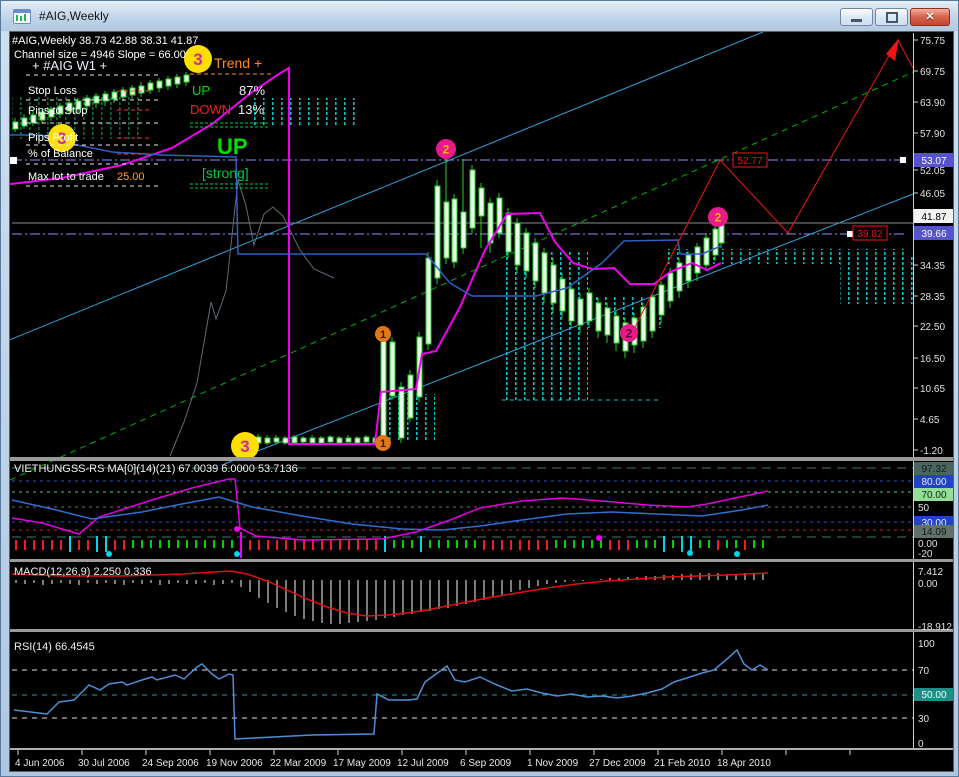 This screenshot has height=777, width=959. I want to click on svg-text: 70.00, so click(933, 495).